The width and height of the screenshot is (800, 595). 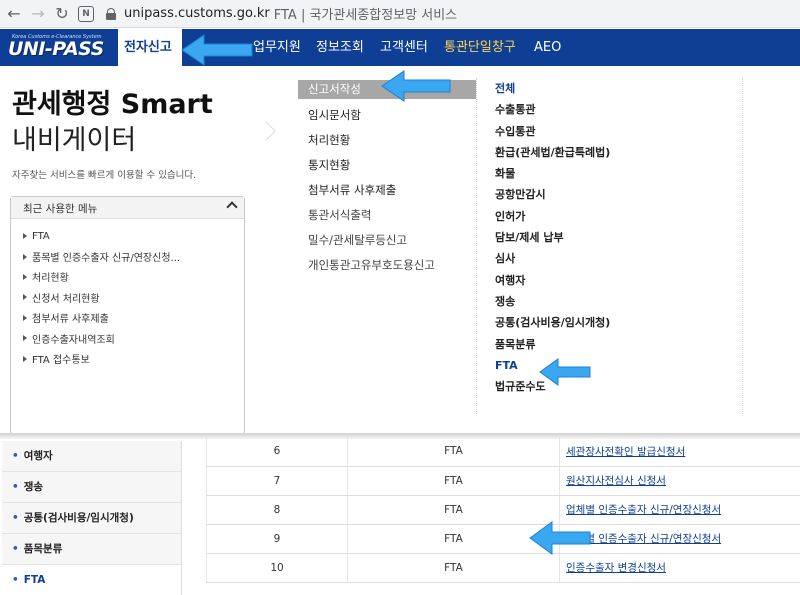 I want to click on nav-electronic-filing: 전자신고, so click(x=150, y=47).